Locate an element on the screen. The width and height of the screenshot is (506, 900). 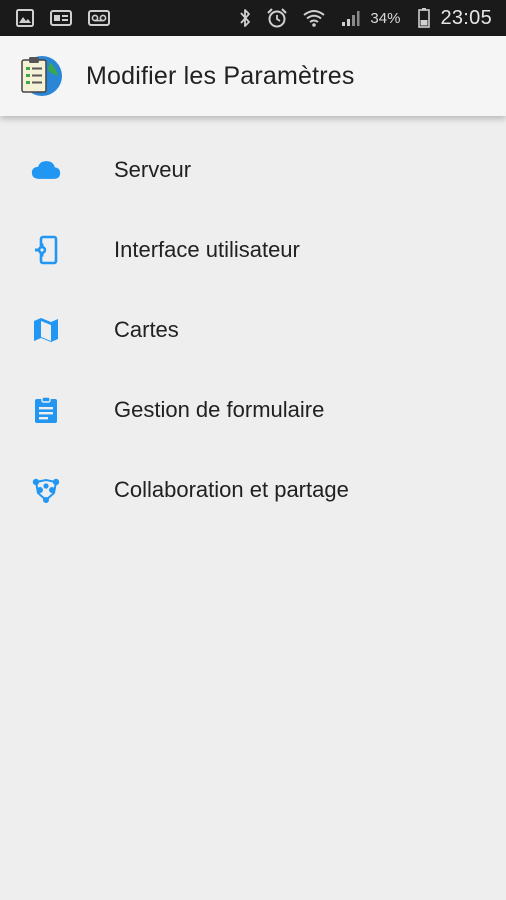
alarm-icon is located at coordinates (277, 18).